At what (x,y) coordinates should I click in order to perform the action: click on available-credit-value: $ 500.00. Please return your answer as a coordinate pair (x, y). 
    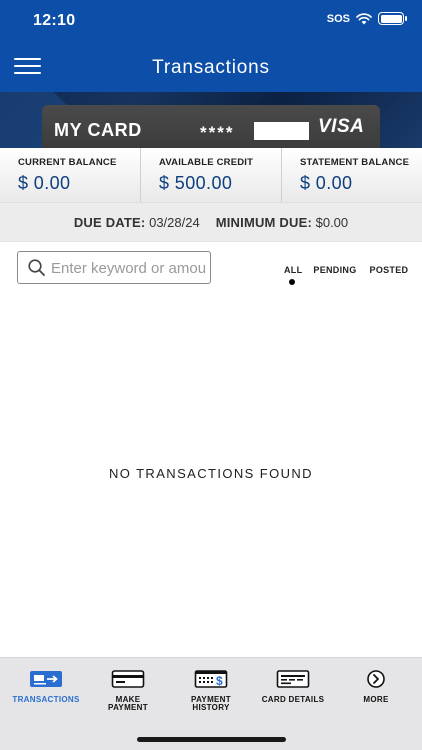
    Looking at the image, I should click on (196, 183).